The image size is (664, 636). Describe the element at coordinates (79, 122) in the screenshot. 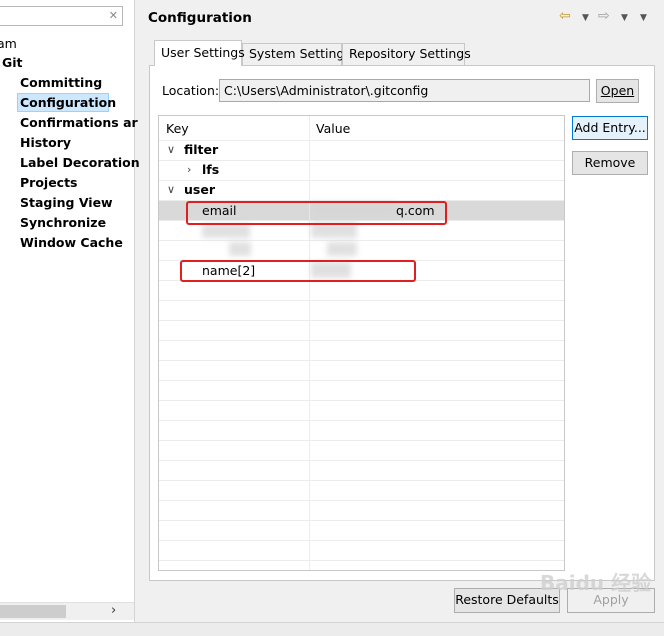

I see `tree-item-confirmations: Confirmations ar` at that location.